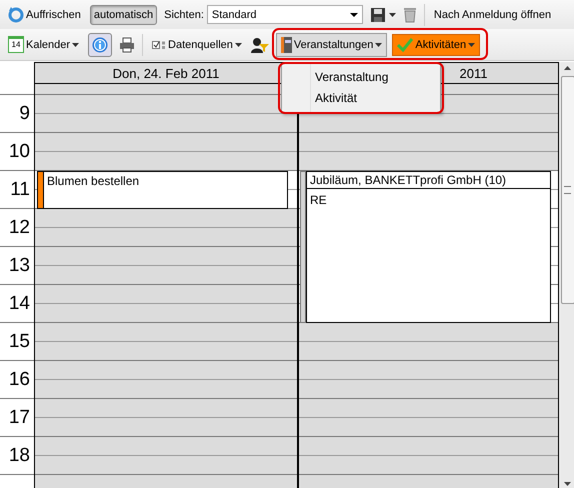 The image size is (574, 488). Describe the element at coordinates (127, 44) in the screenshot. I see `printer-icon` at that location.